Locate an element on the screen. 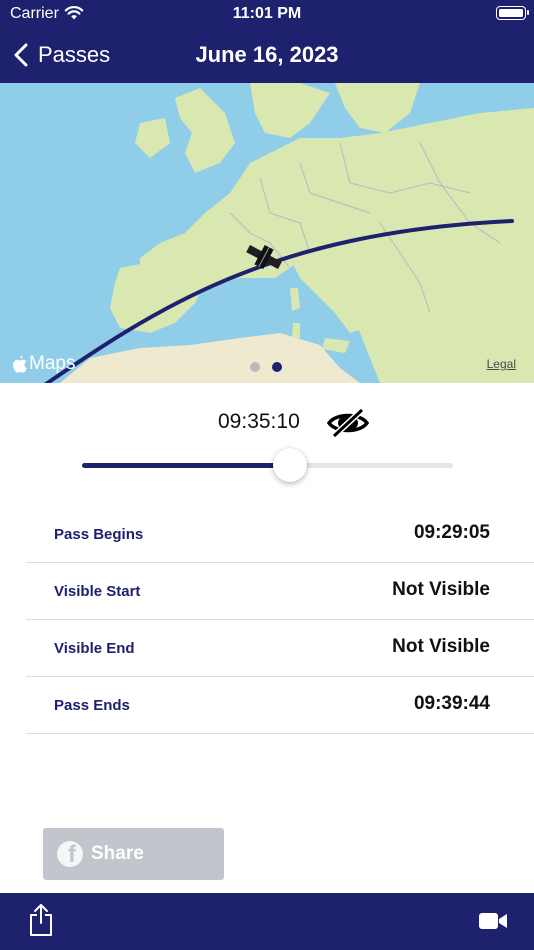 The height and width of the screenshot is (950, 534). pass-time-slider is located at coordinates (267, 465).